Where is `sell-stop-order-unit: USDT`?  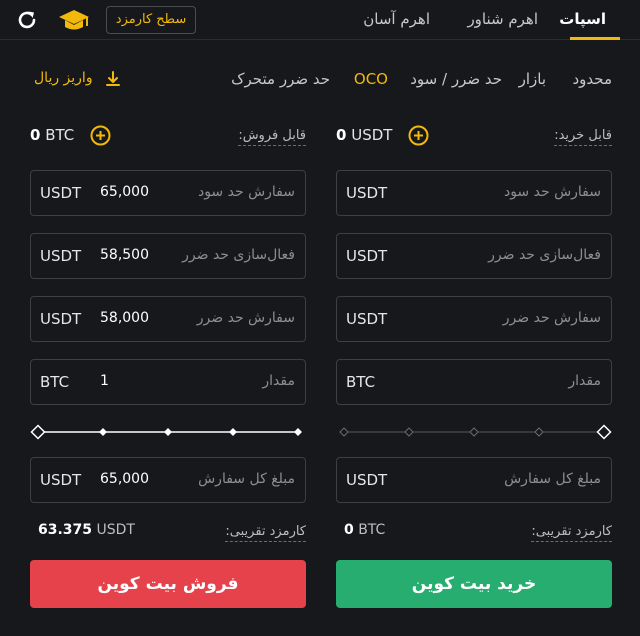 sell-stop-order-unit: USDT is located at coordinates (61, 319).